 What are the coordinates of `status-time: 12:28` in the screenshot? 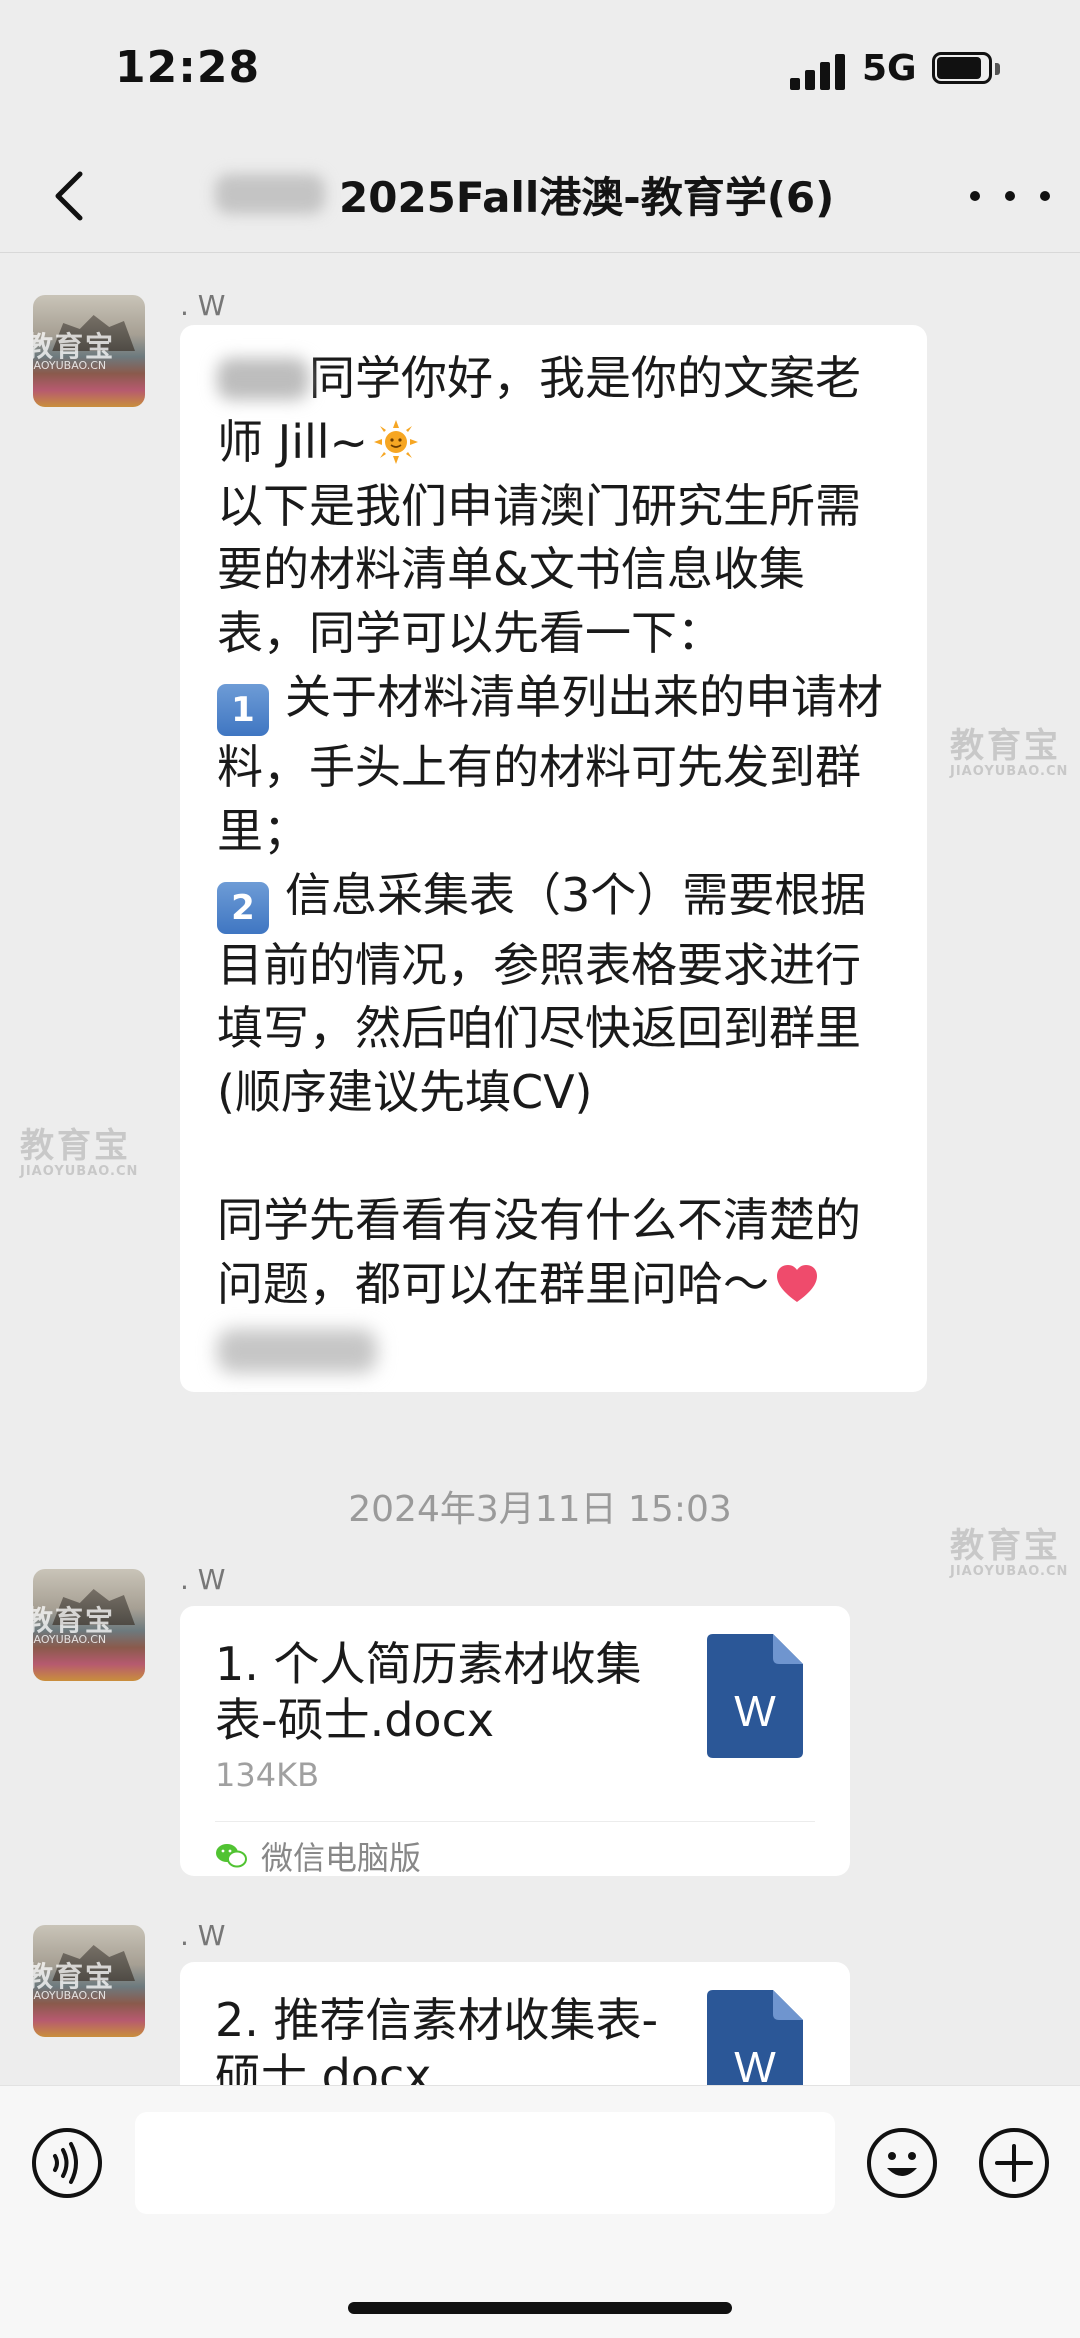 It's located at (188, 67).